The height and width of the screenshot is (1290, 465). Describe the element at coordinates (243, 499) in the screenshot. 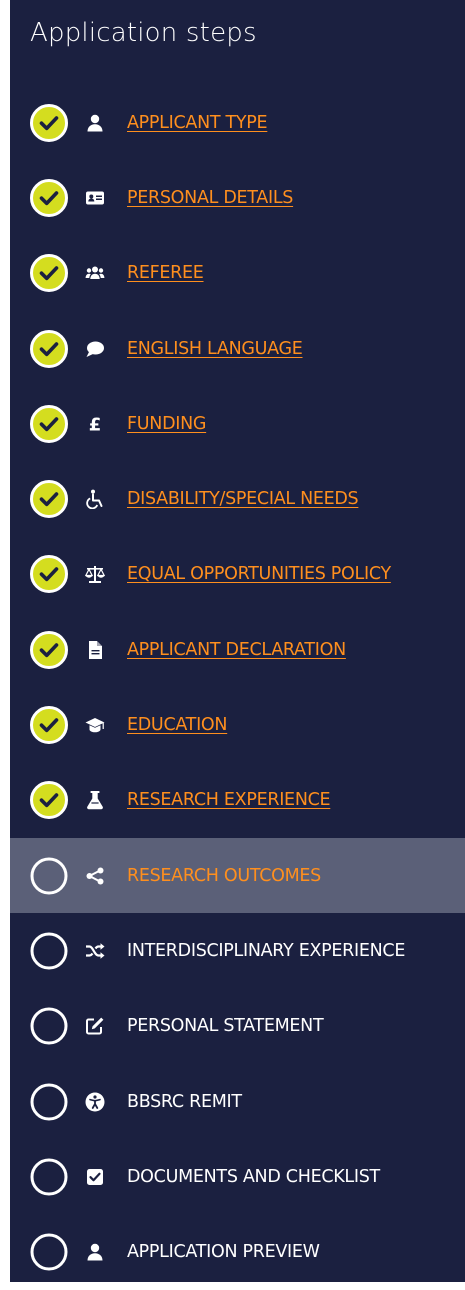

I see `step-label: DISABILITY/SPECIAL NEEDS` at that location.